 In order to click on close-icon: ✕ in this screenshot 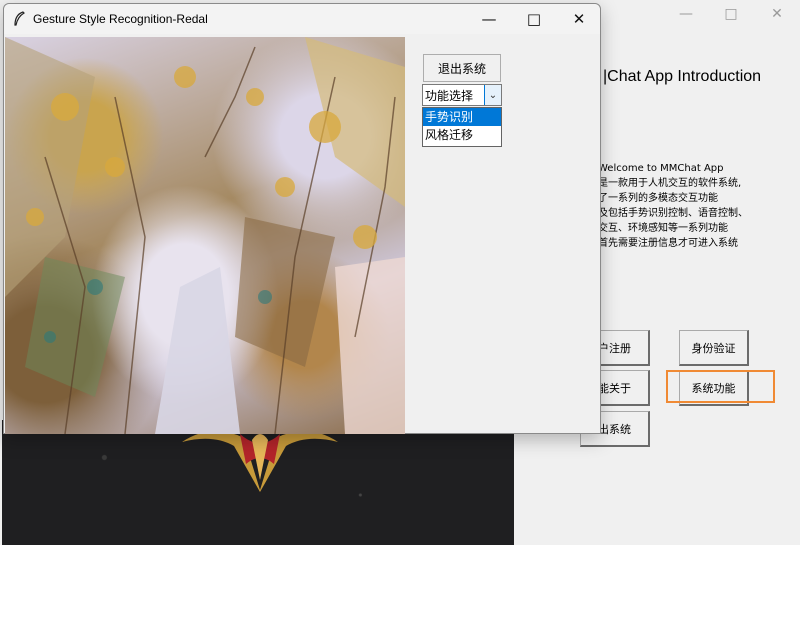, I will do `click(579, 19)`.